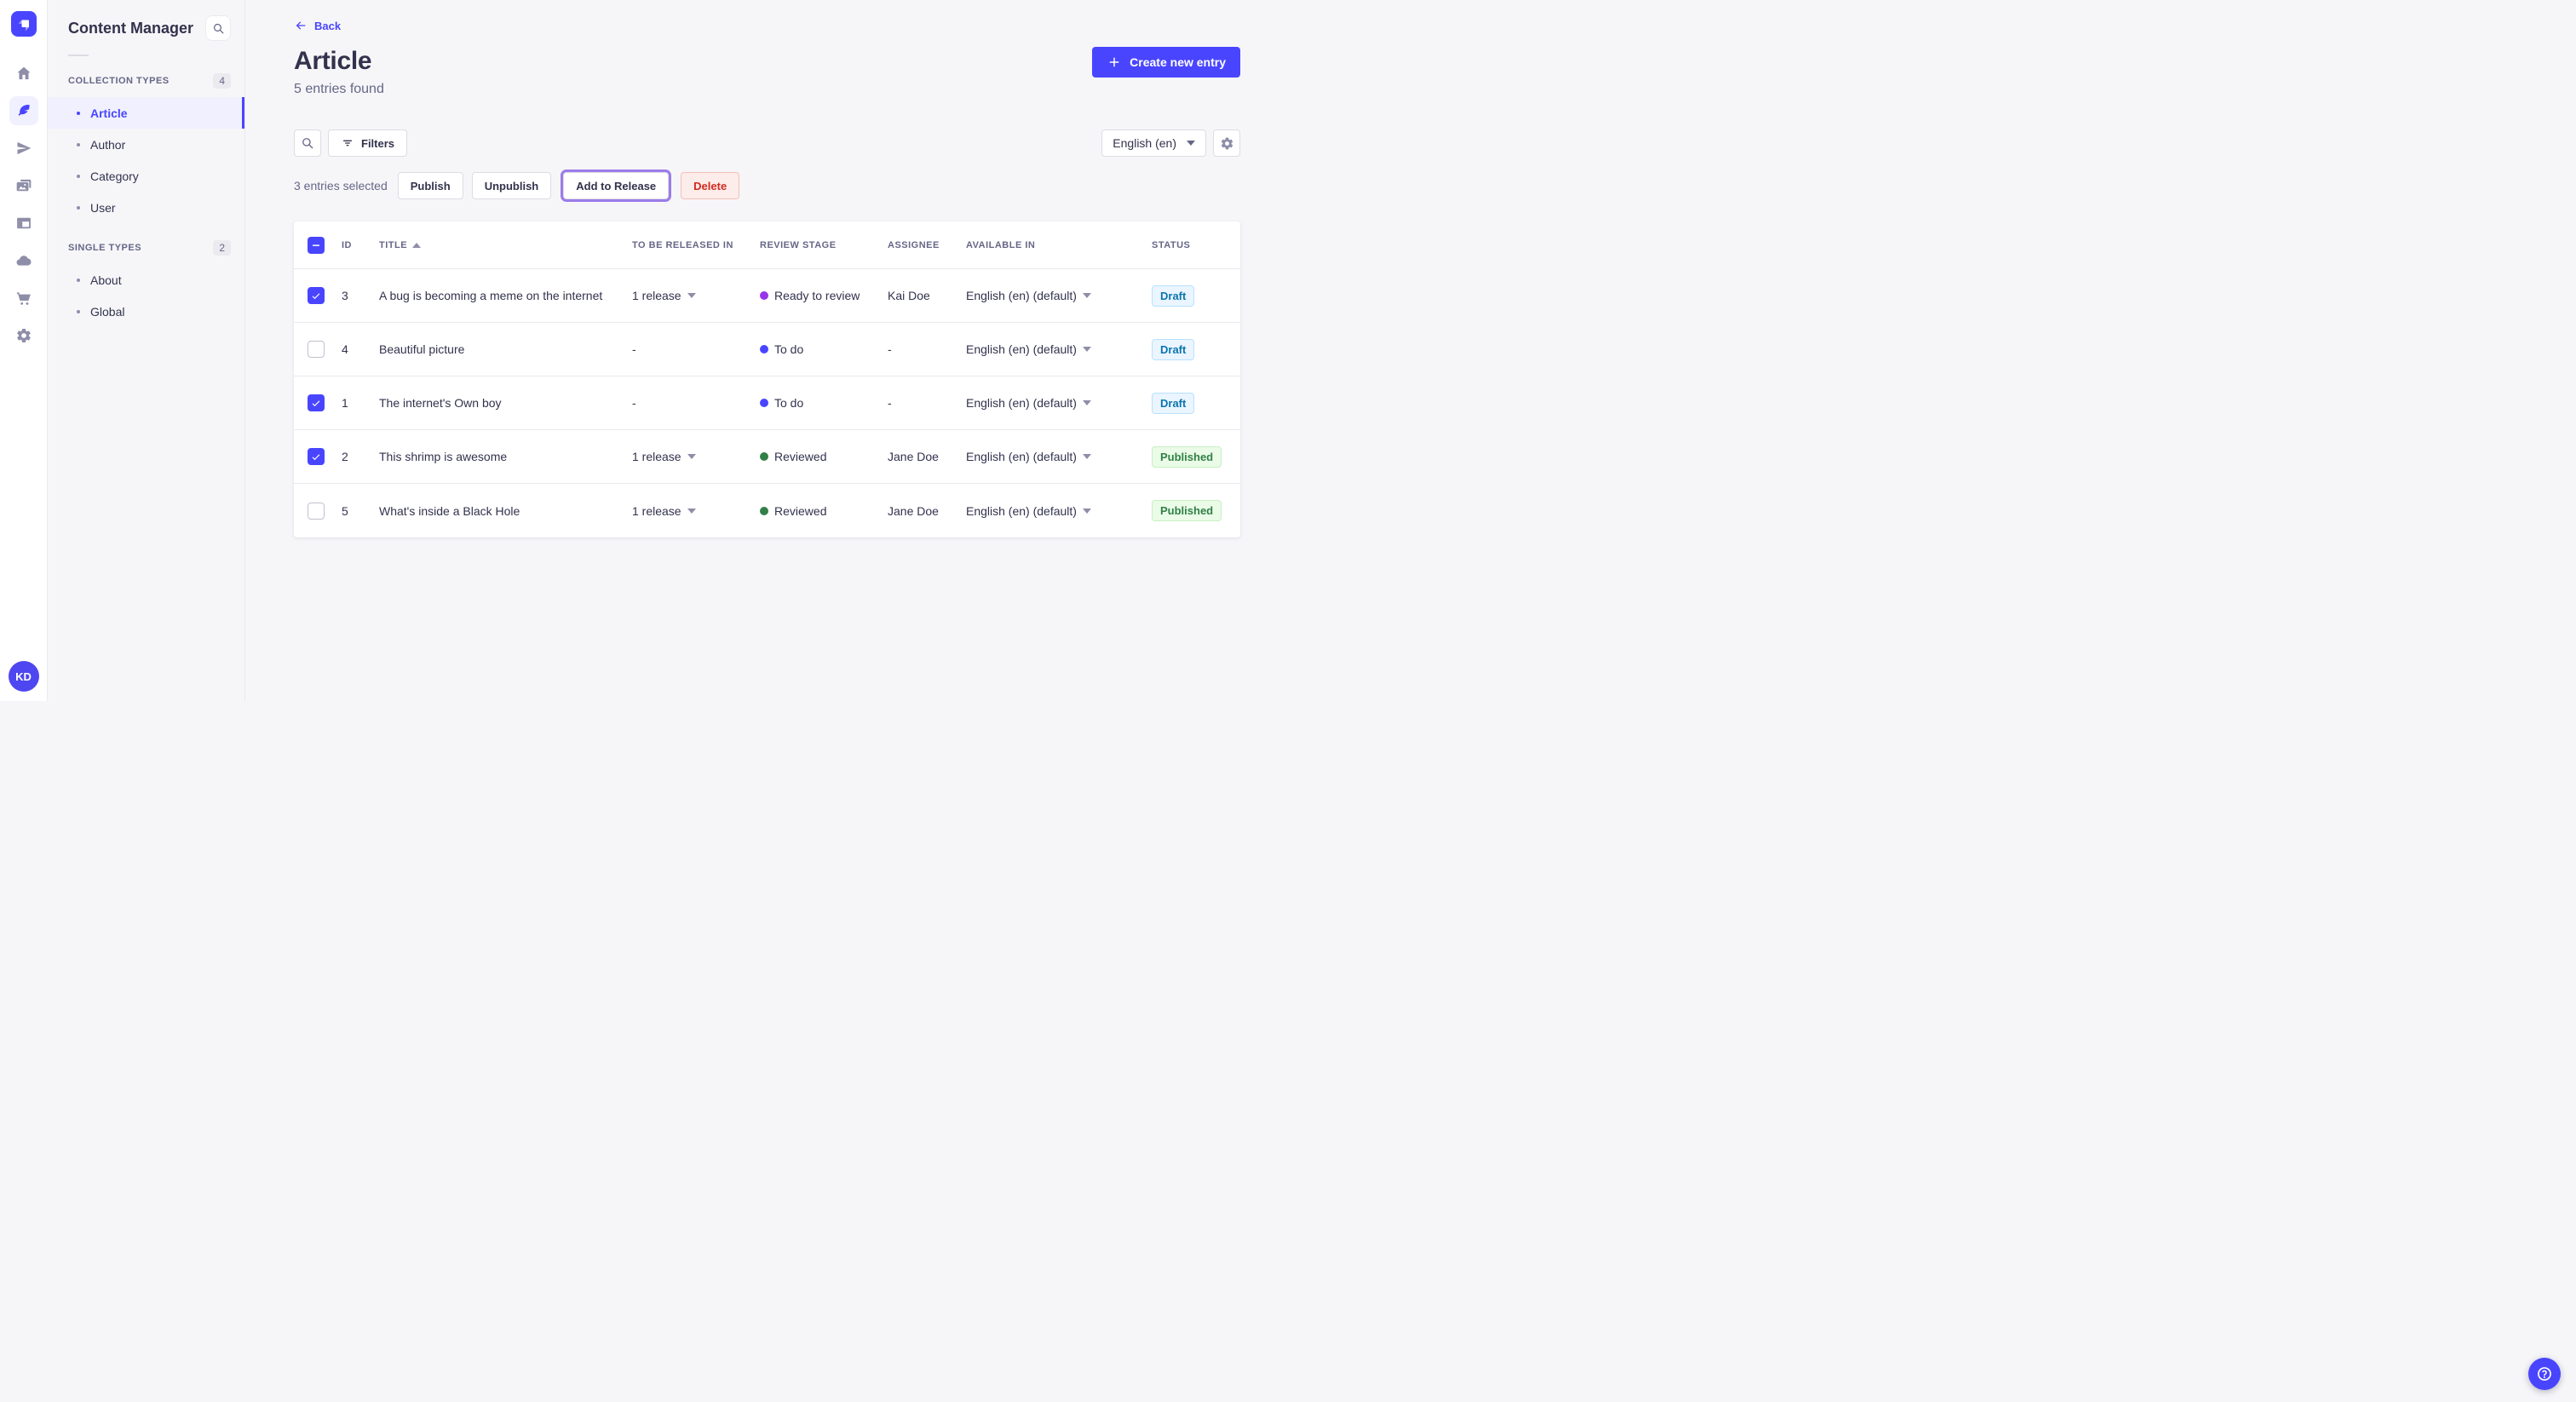 This screenshot has width=2576, height=1402. Describe the element at coordinates (301, 25) in the screenshot. I see `arrow-left-icon` at that location.